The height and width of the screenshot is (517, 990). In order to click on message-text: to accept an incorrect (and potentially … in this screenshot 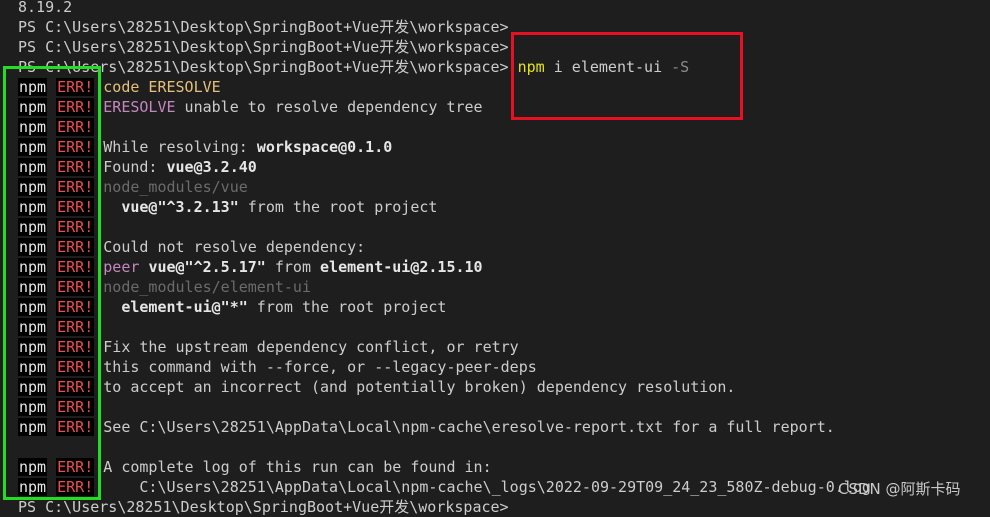, I will do `click(419, 387)`.